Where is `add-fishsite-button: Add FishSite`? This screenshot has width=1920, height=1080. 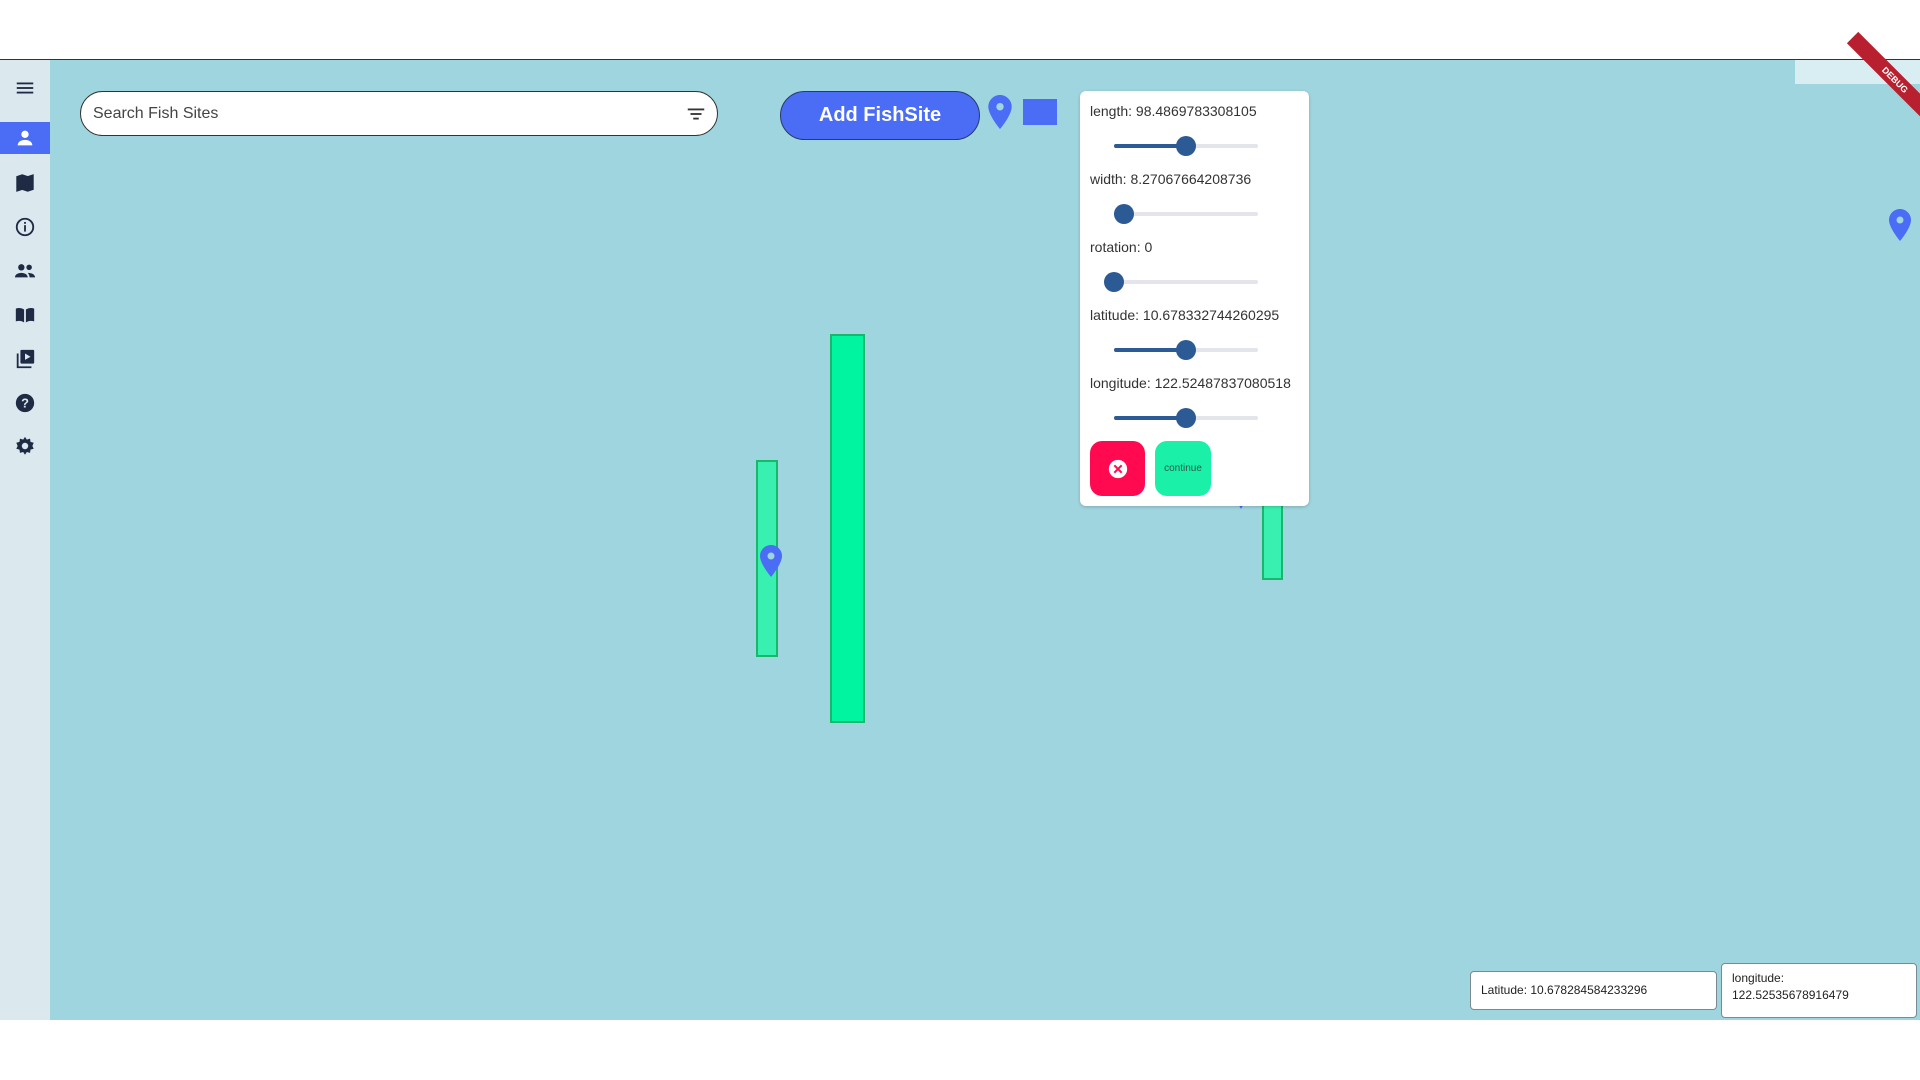 add-fishsite-button: Add FishSite is located at coordinates (880, 115).